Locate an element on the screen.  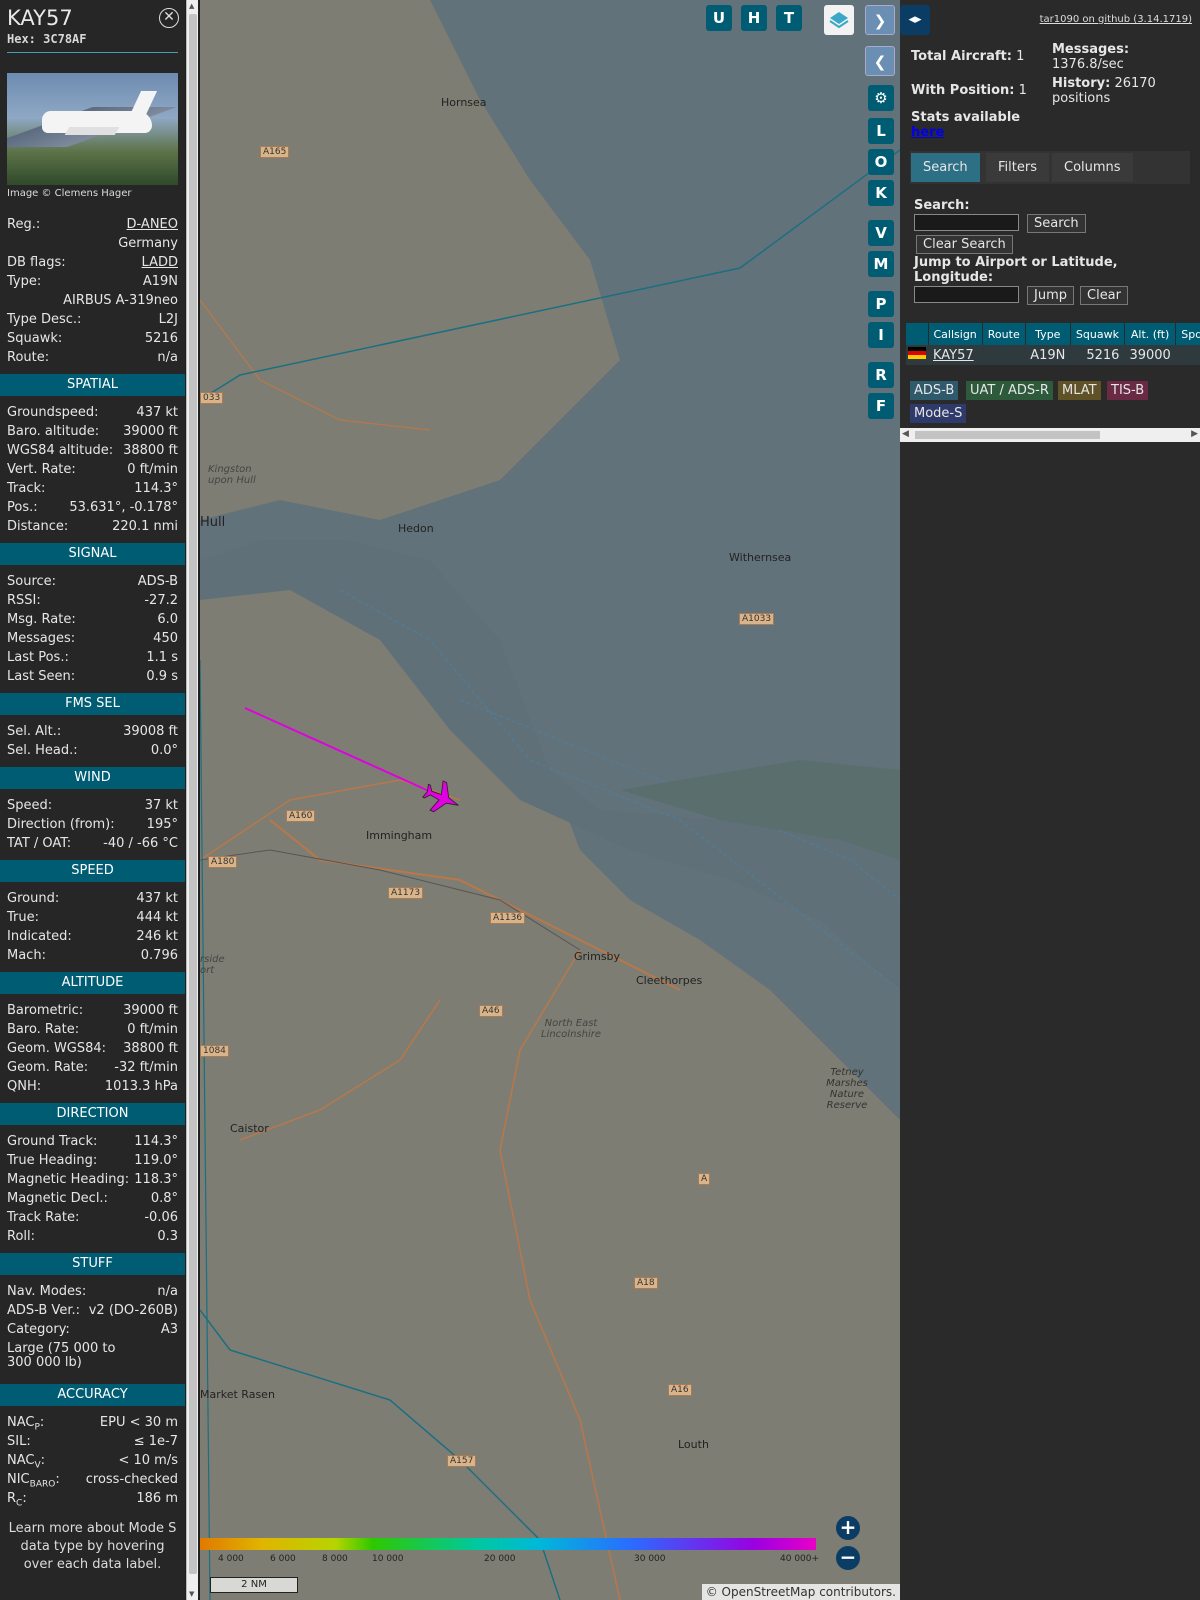
stats-available: Stats available here is located at coordinates (965, 125).